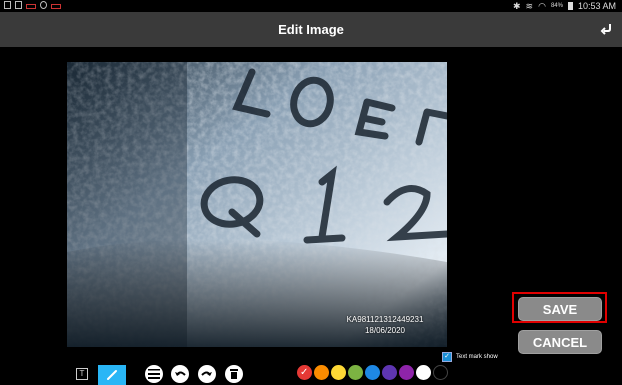 Image resolution: width=622 pixels, height=385 pixels. Describe the element at coordinates (529, 6) in the screenshot. I see `signal-icon: ≋` at that location.